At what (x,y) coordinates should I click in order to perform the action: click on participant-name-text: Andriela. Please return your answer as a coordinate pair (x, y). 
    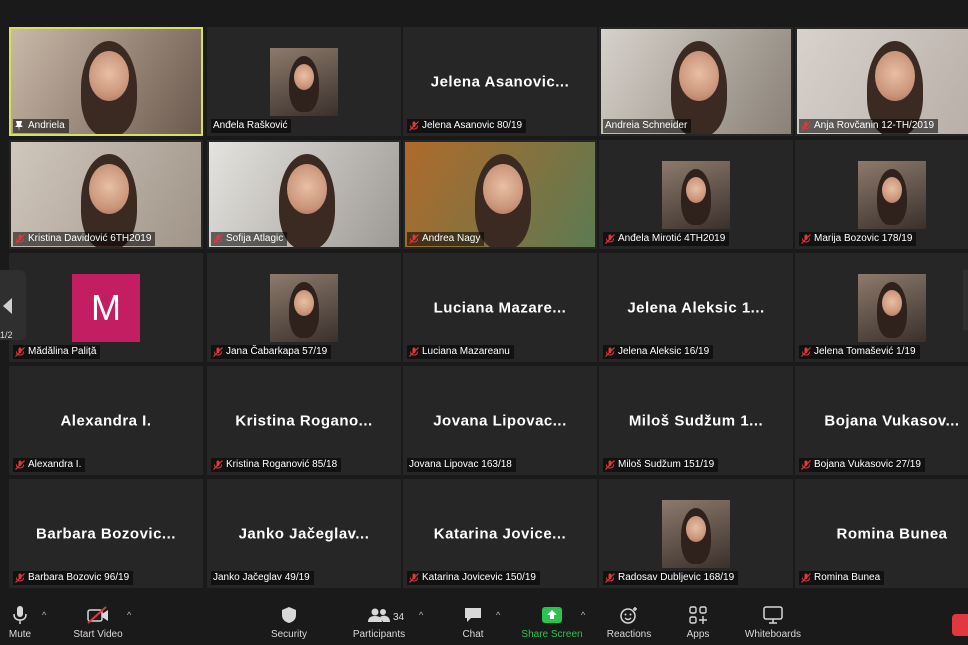
    Looking at the image, I should click on (46, 125).